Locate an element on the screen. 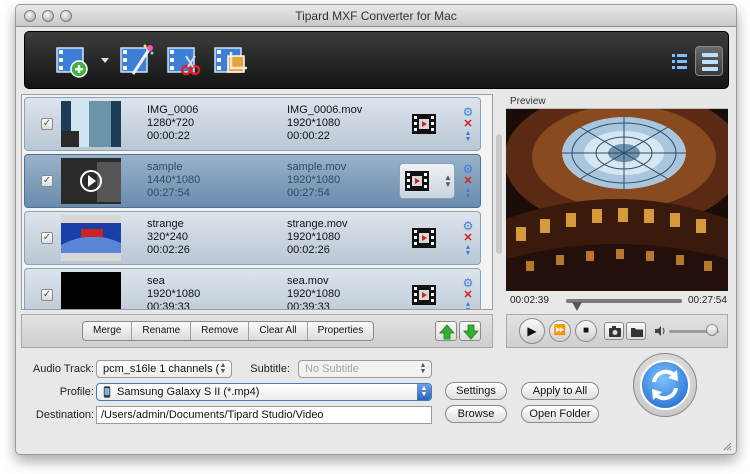 Image resolution: width=750 pixels, height=474 pixels. folder-icon is located at coordinates (637, 332).